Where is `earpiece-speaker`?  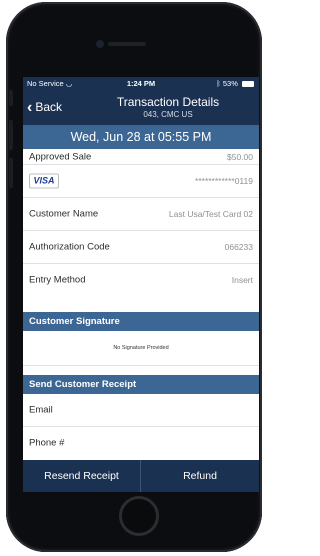
earpiece-speaker is located at coordinates (127, 44).